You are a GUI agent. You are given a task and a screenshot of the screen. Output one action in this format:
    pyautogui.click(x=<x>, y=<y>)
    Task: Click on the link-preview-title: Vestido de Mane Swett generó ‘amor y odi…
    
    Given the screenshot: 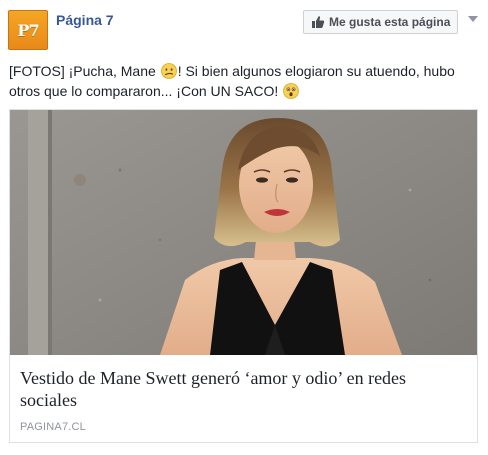 What is the action you would take?
    pyautogui.click(x=240, y=389)
    